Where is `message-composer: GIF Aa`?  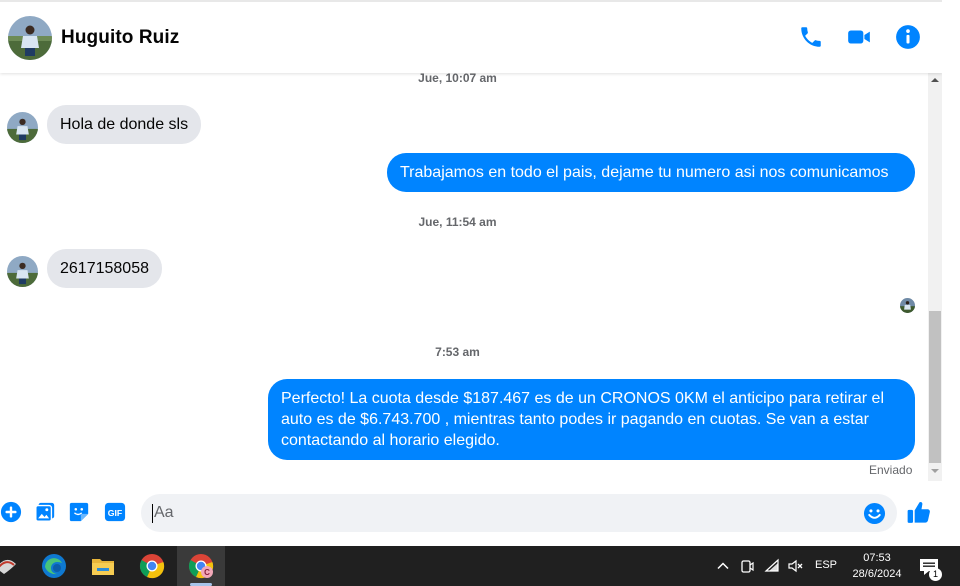 message-composer: GIF Aa is located at coordinates (471, 515).